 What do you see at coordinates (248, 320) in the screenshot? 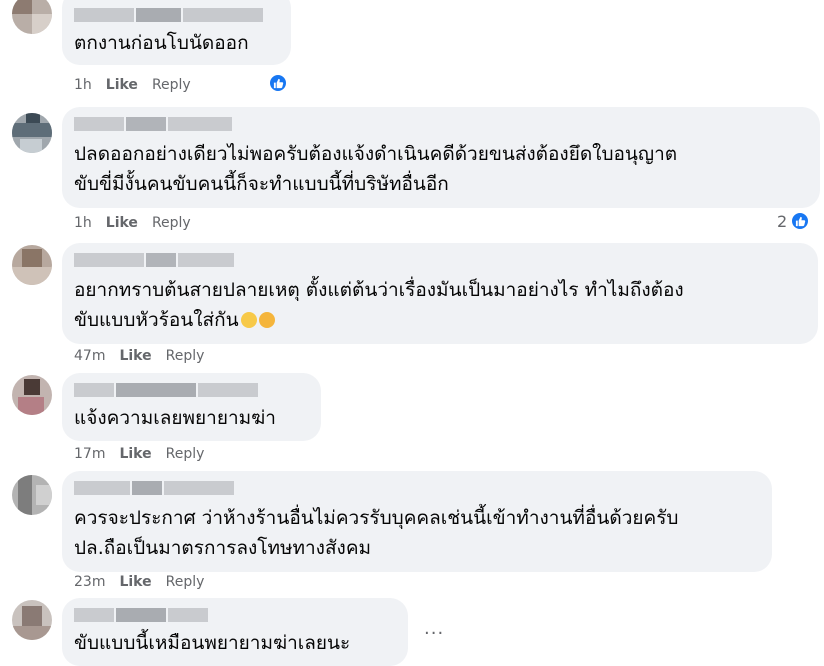
I see `crying-face-icon` at bounding box center [248, 320].